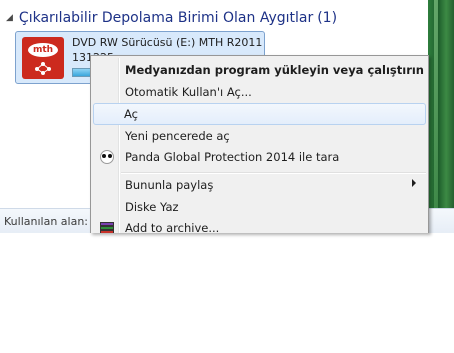 Image resolution: width=454 pixels, height=353 pixels. I want to click on menu-item-label: Yeni pencerede aç, so click(177, 136).